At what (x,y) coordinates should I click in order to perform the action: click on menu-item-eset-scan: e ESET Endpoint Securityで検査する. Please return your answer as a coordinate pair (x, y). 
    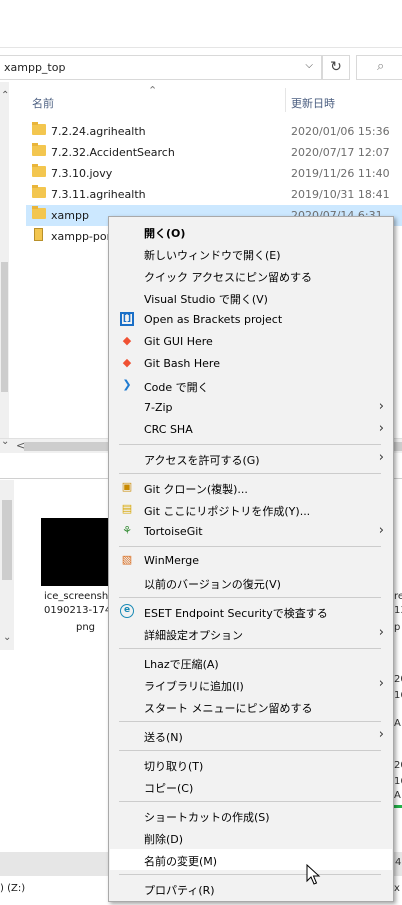
    Looking at the image, I should click on (251, 611).